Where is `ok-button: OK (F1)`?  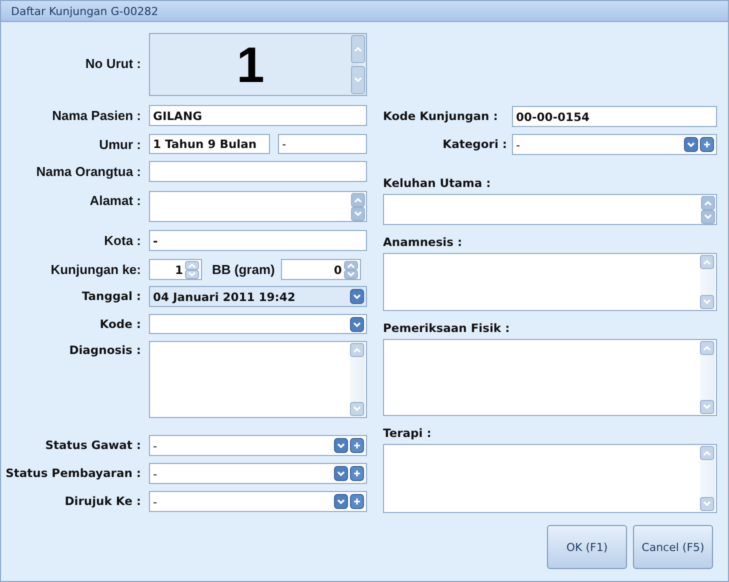
ok-button: OK (F1) is located at coordinates (587, 547).